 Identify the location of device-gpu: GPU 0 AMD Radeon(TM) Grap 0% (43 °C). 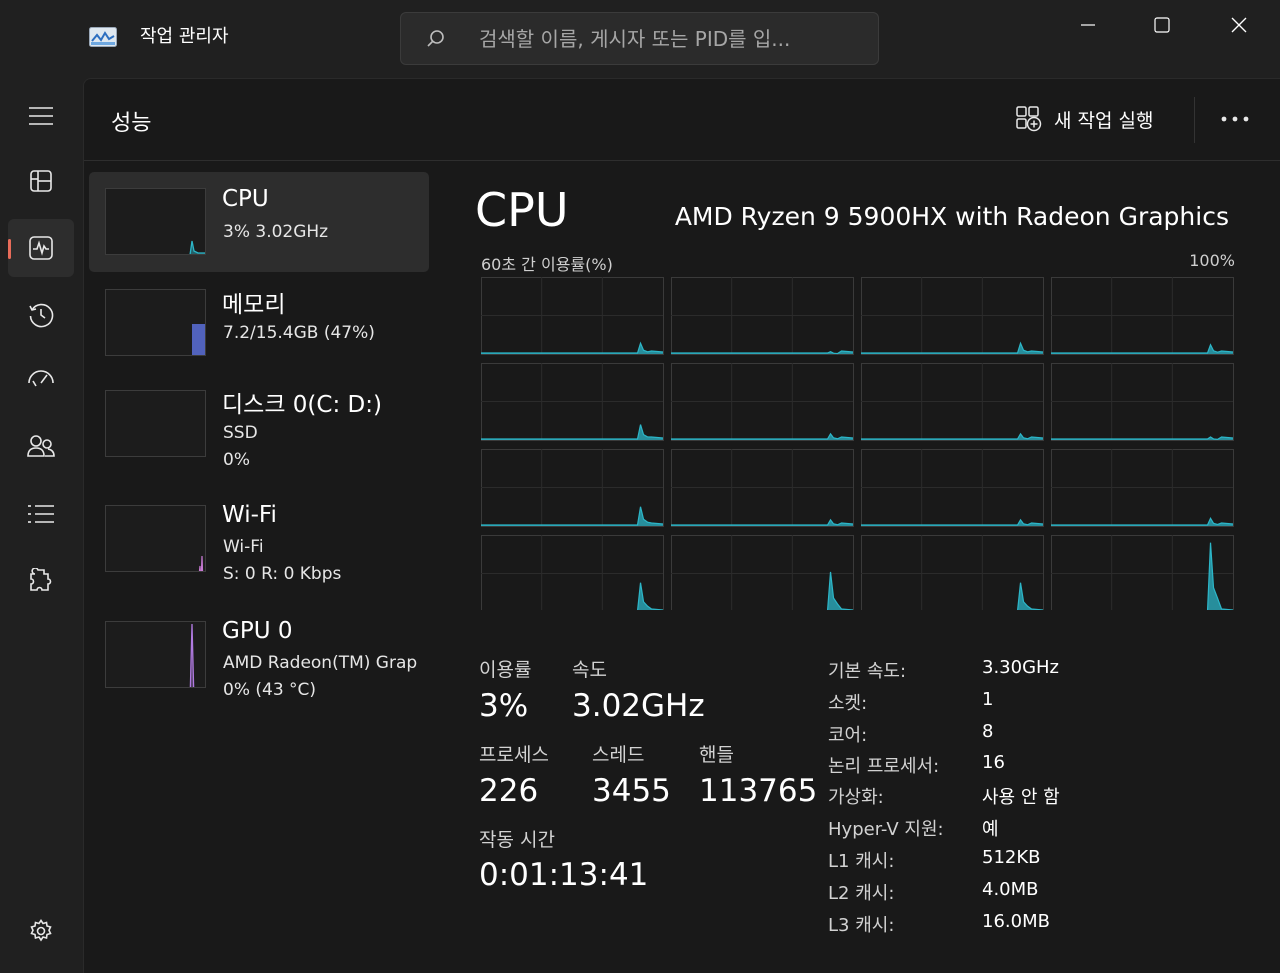
(259, 656).